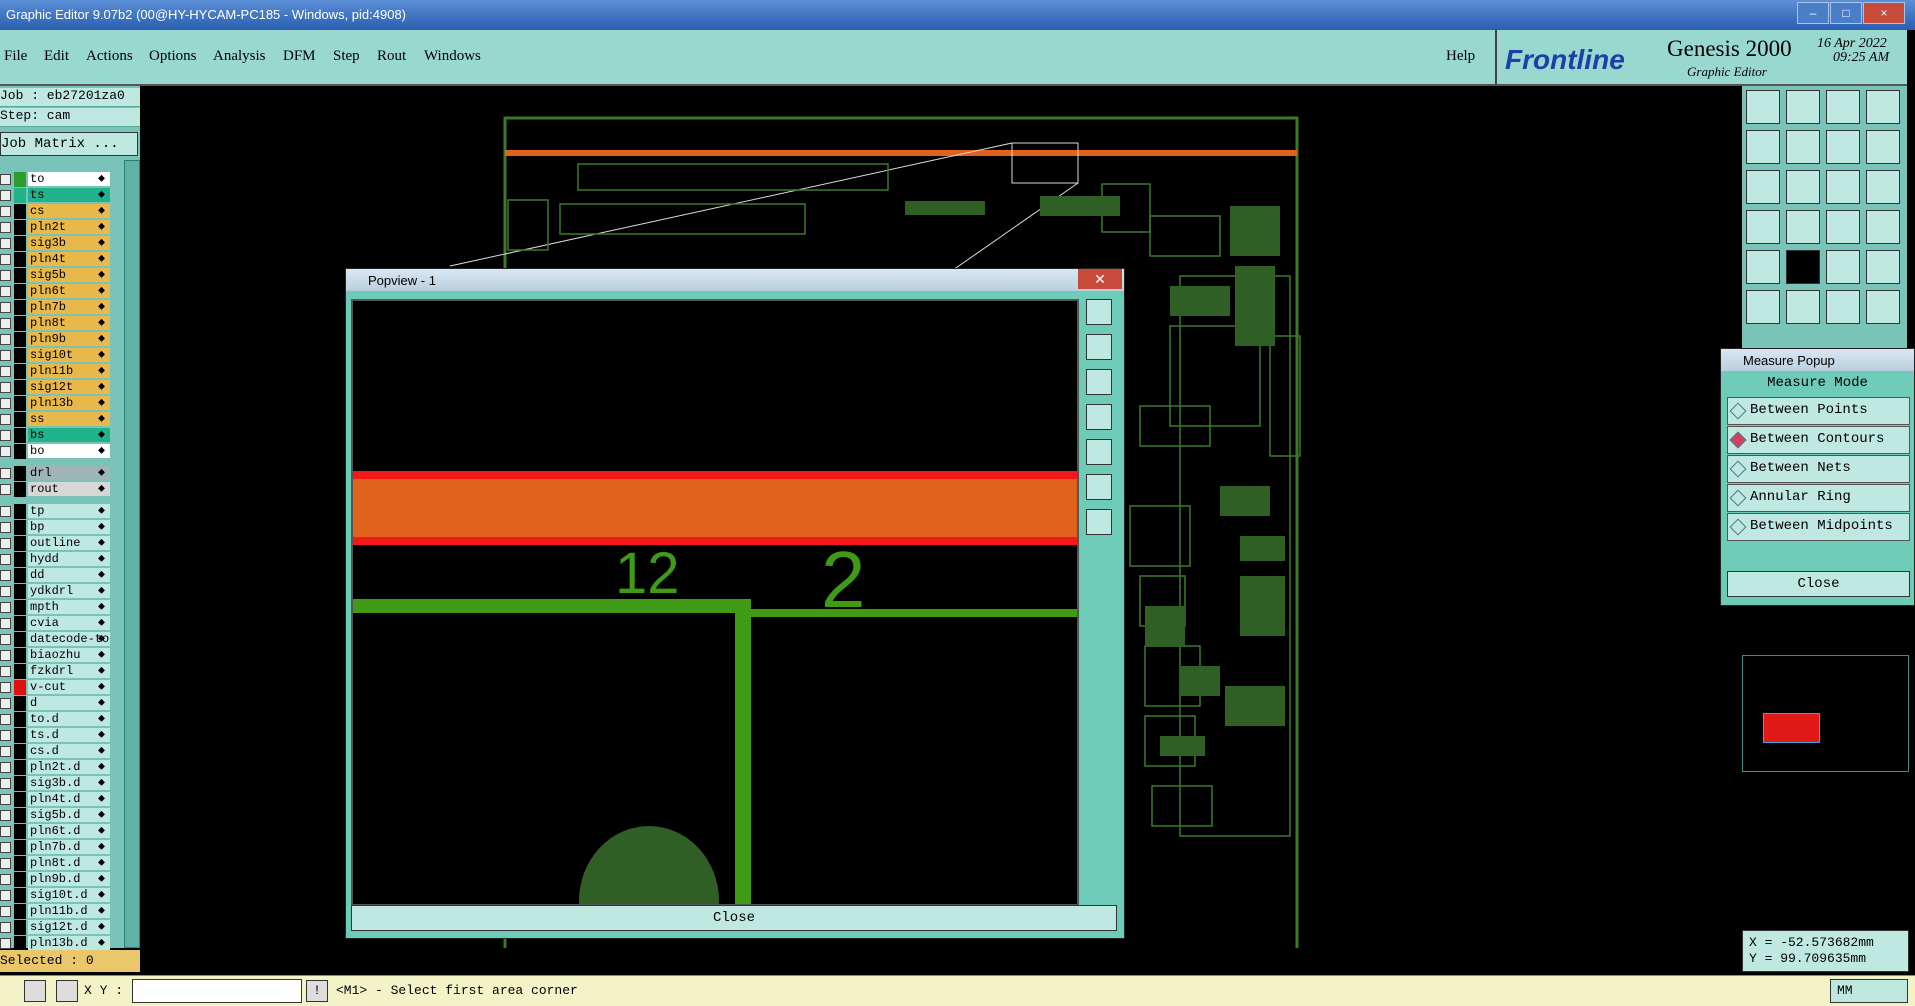 Image resolution: width=1915 pixels, height=1006 pixels. Describe the element at coordinates (1817, 360) in the screenshot. I see `measure-title-bar: Measure Popup` at that location.